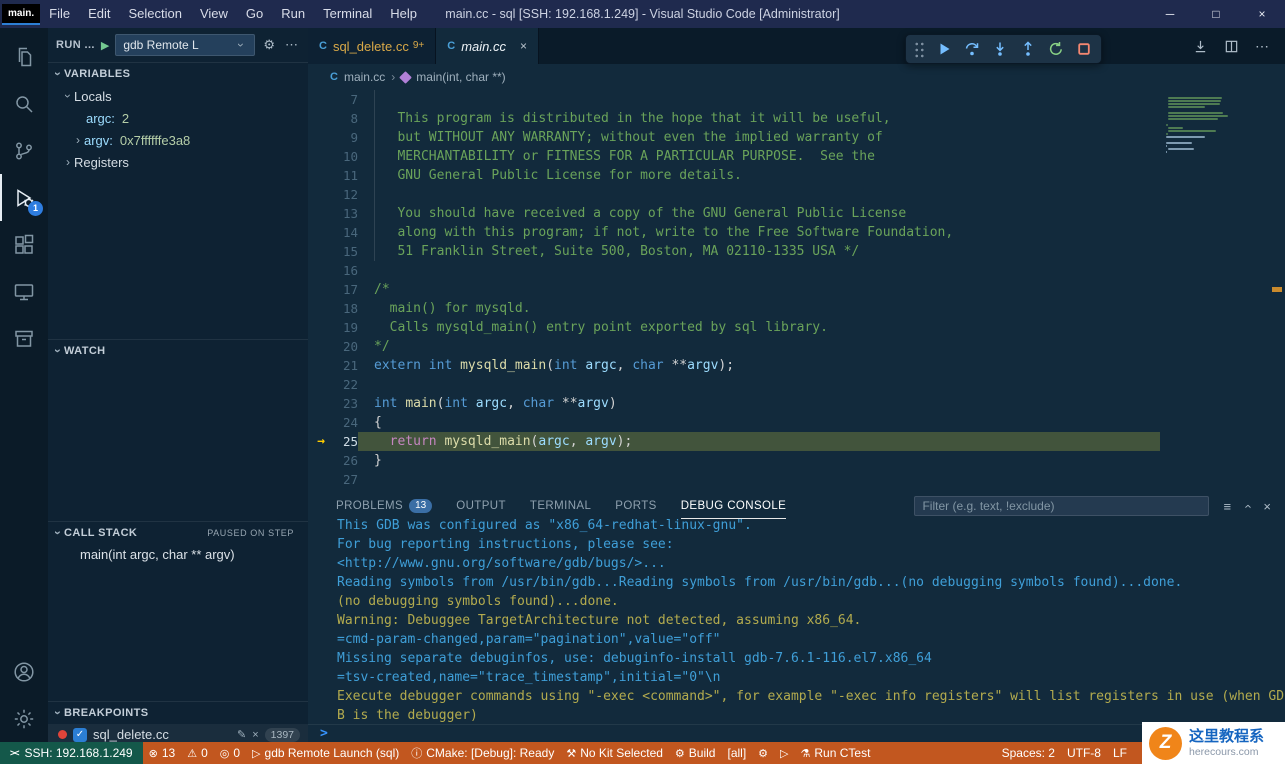 The height and width of the screenshot is (764, 1285). Describe the element at coordinates (178, 162) in the screenshot. I see `scope-registers: › Registers` at that location.